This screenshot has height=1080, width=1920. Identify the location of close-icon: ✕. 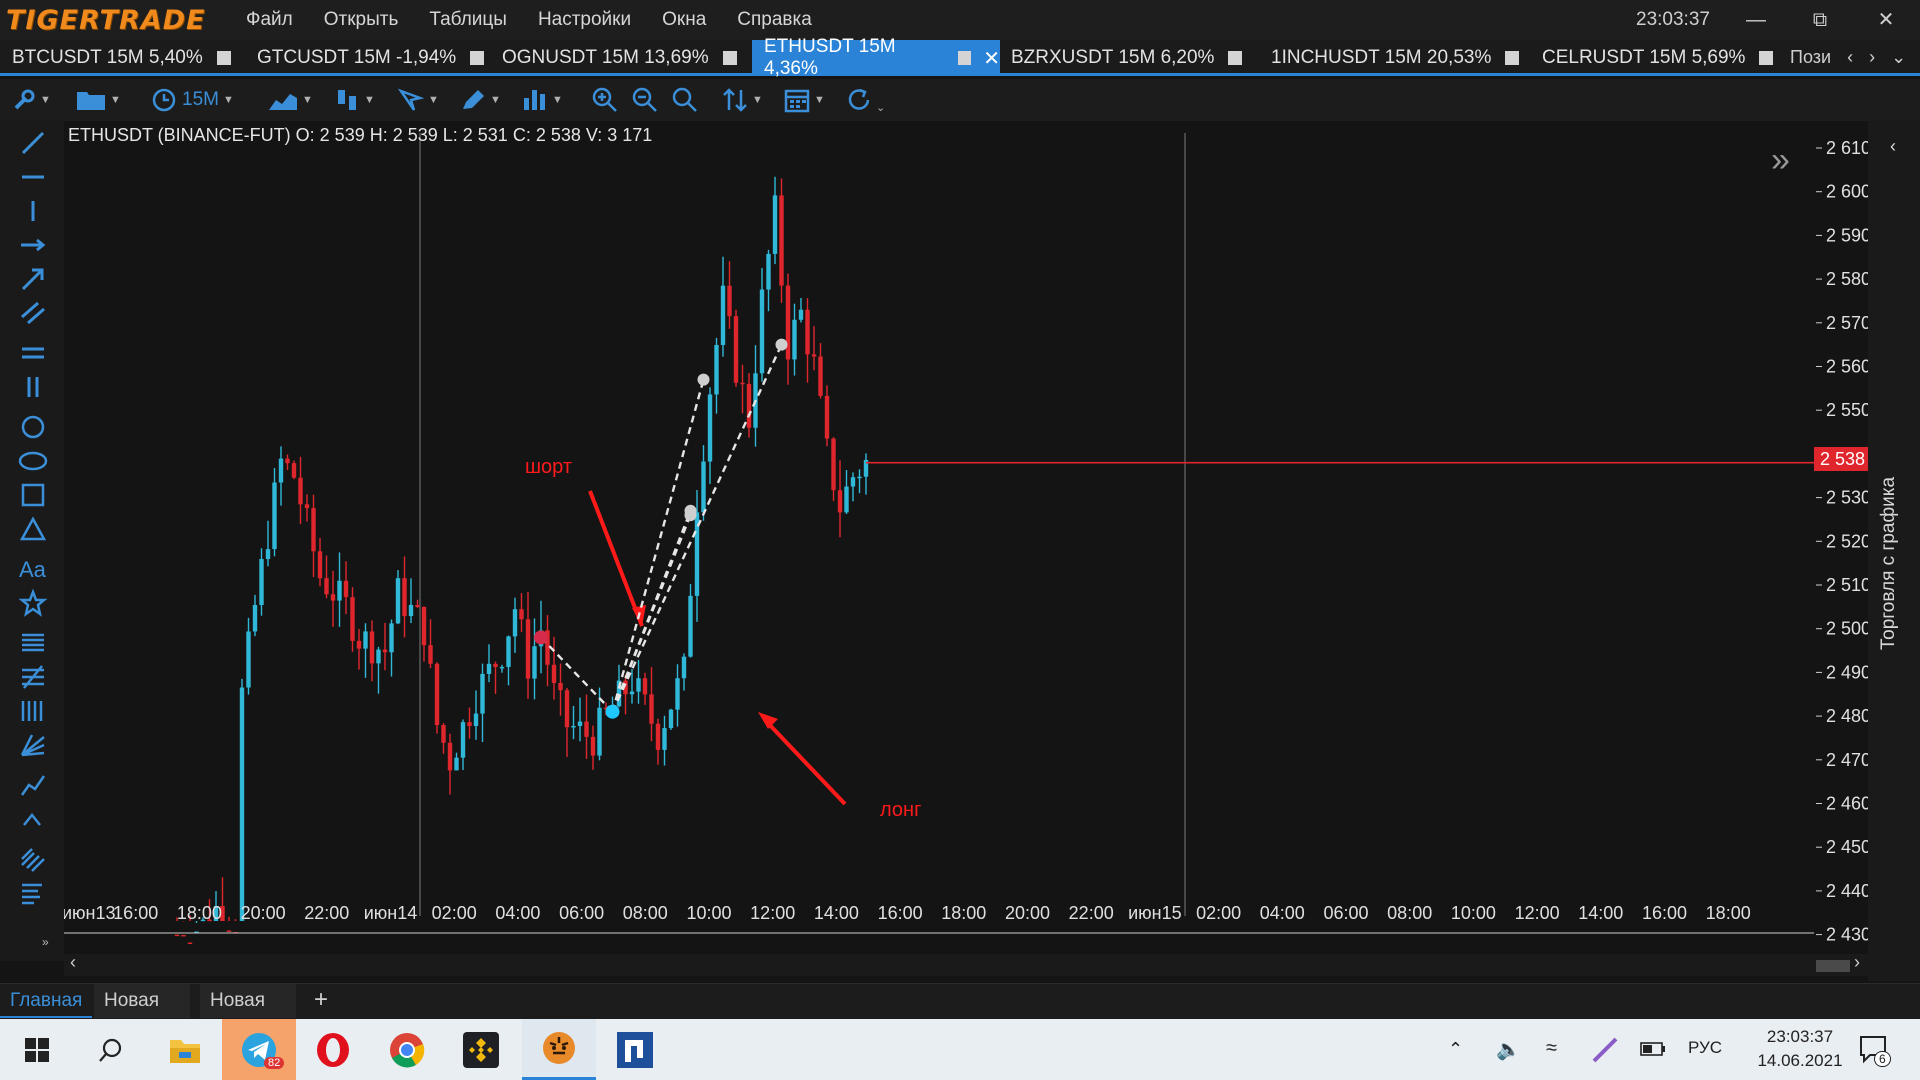
(1886, 20).